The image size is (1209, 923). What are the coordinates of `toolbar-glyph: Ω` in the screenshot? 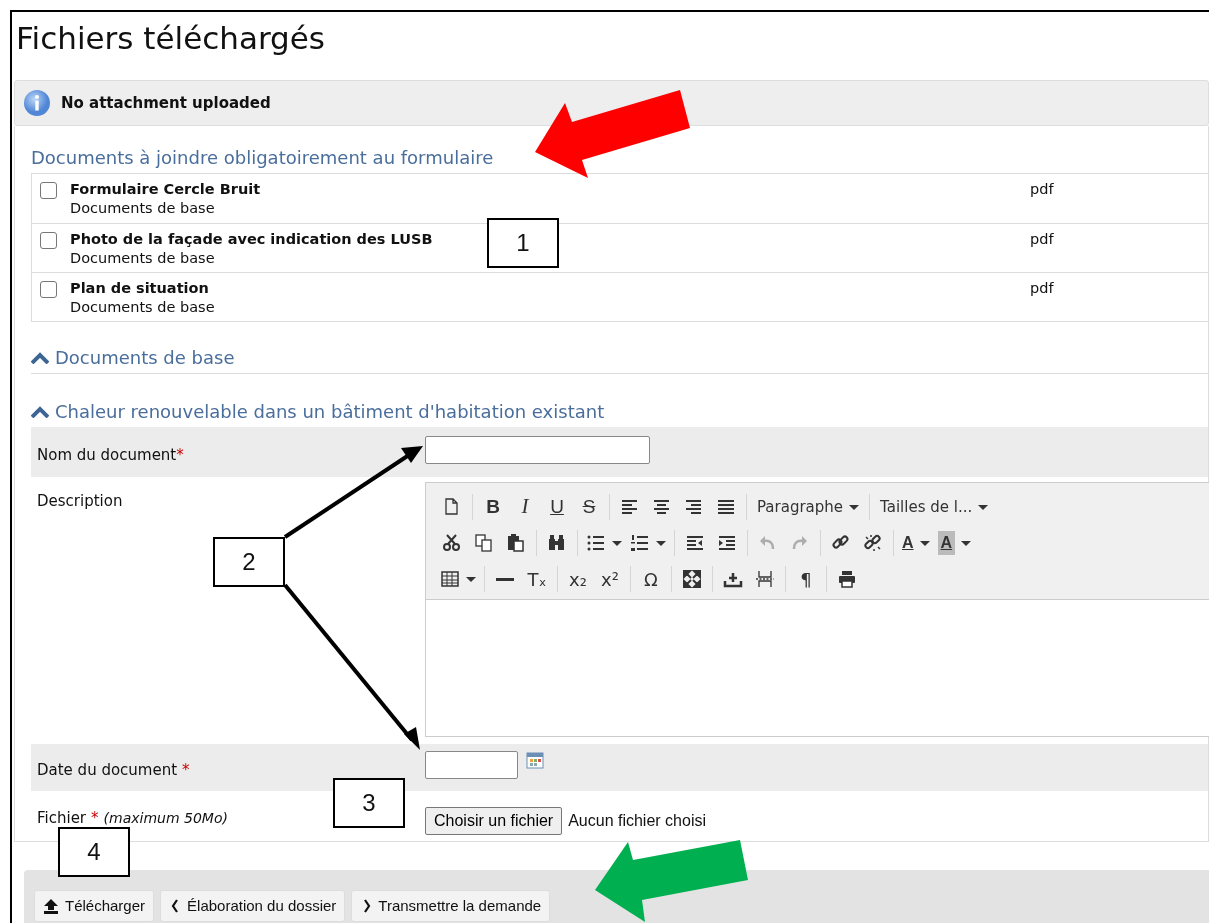 It's located at (651, 579).